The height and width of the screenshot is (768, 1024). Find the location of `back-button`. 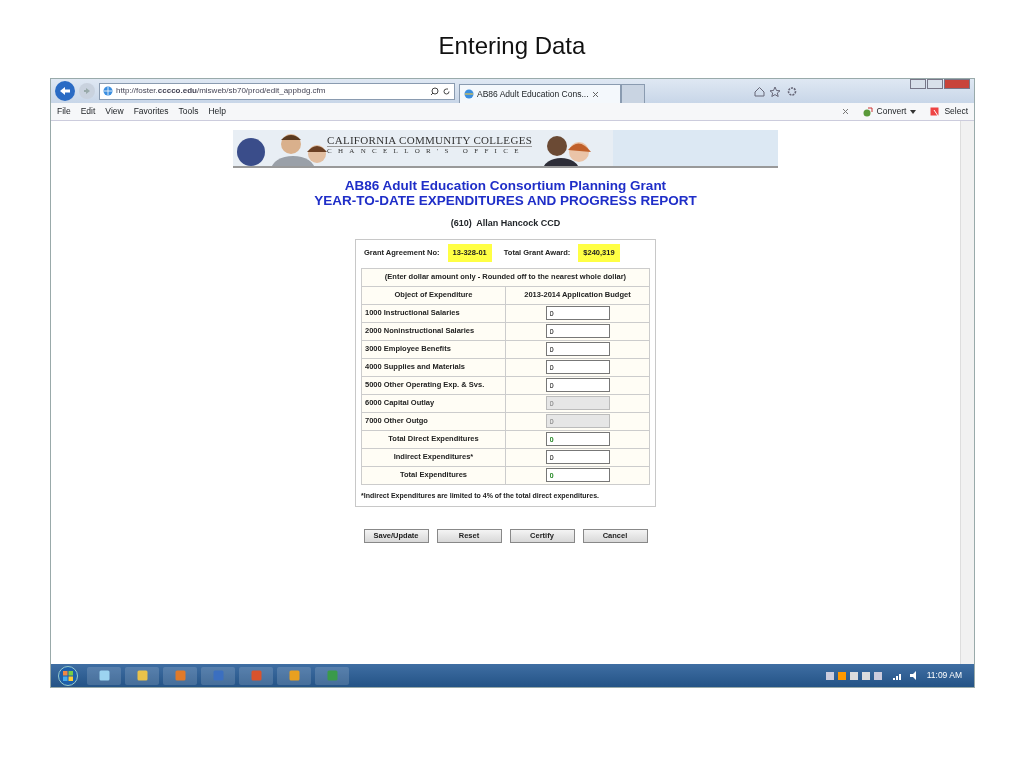

back-button is located at coordinates (65, 91).